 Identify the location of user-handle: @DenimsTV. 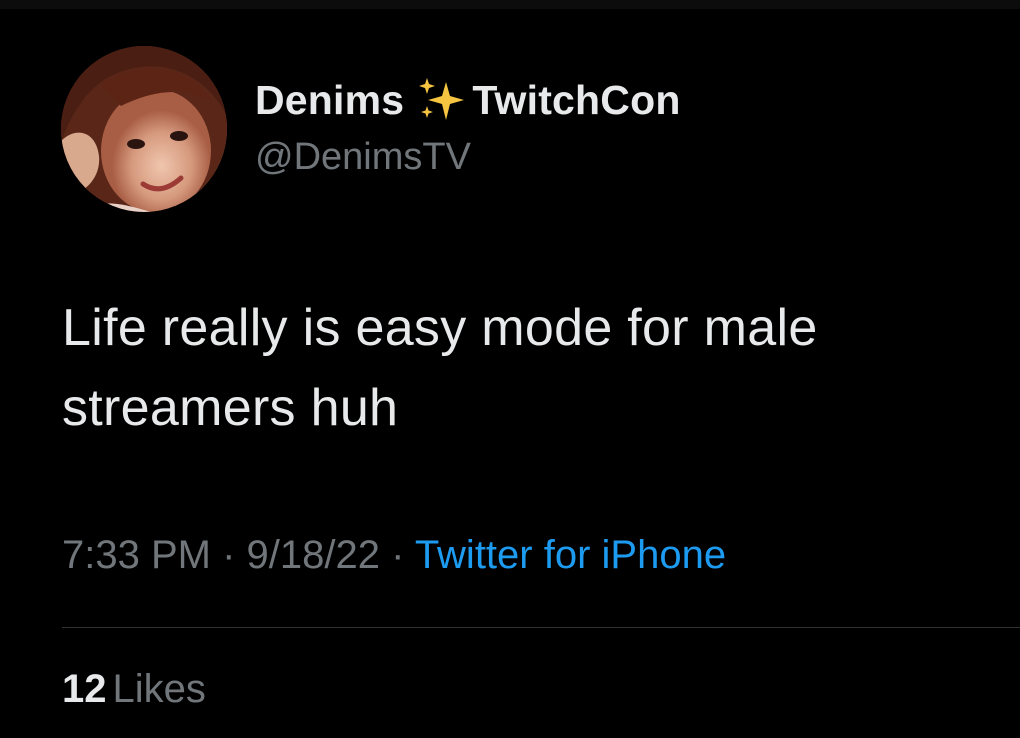
(468, 157).